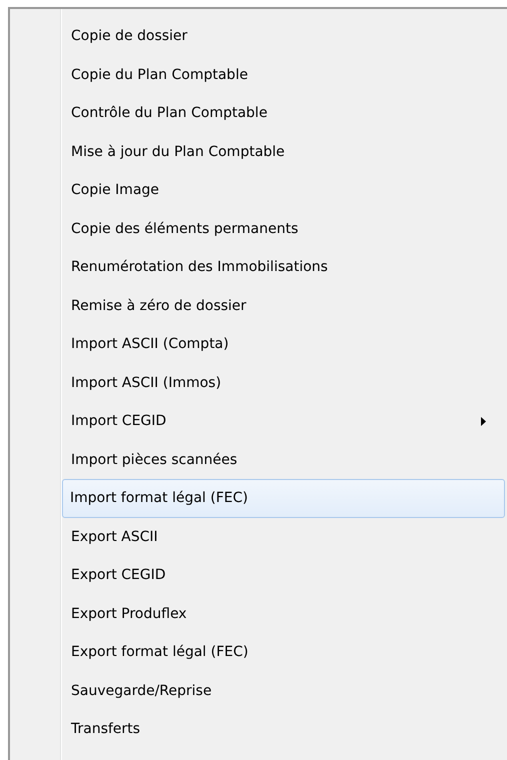 The image size is (507, 760). I want to click on menu-item: Import format légal (FEC), so click(283, 498).